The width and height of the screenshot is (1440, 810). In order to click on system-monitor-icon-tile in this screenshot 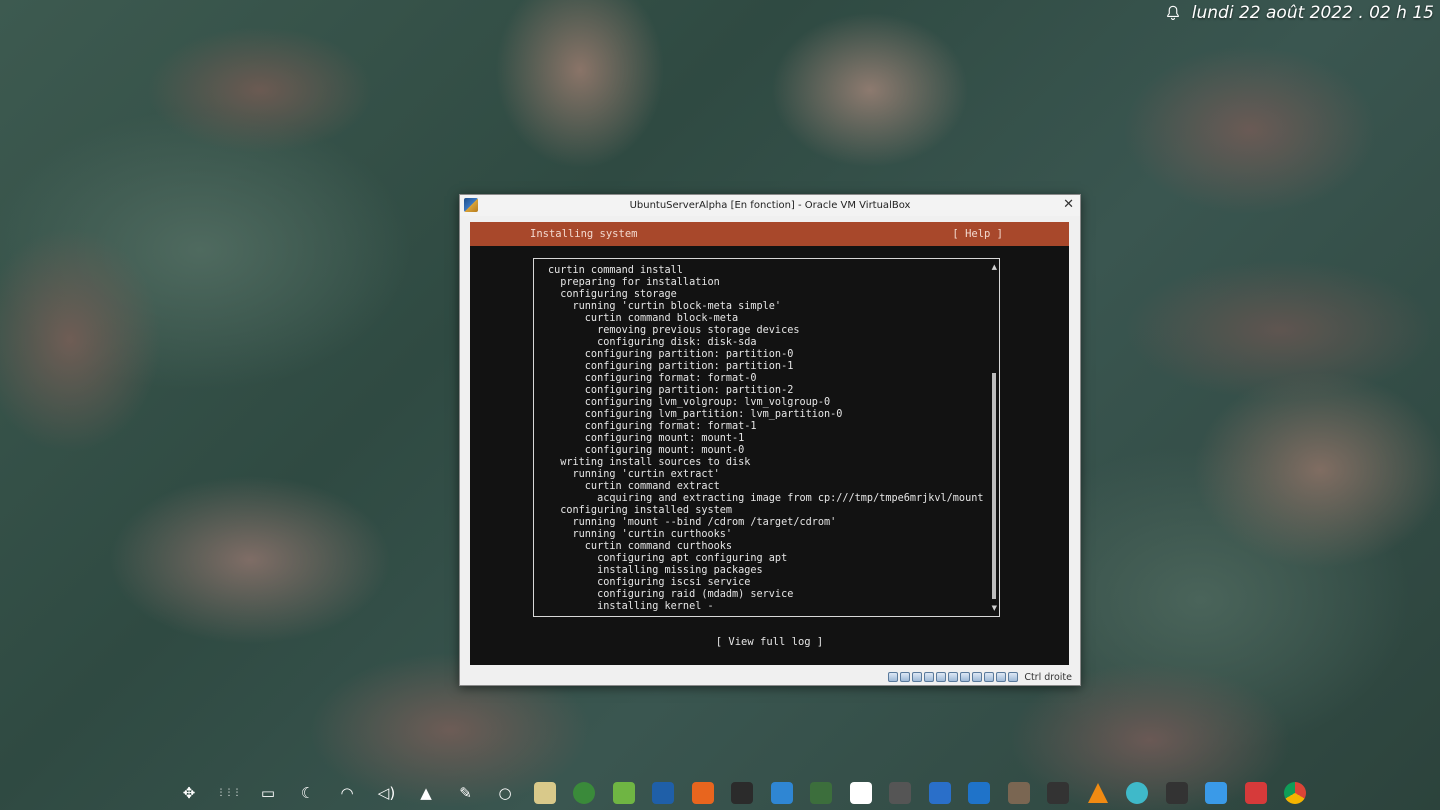, I will do `click(821, 793)`.